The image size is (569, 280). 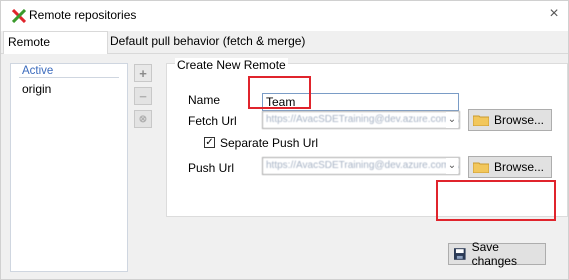 What do you see at coordinates (19, 16) in the screenshot?
I see `app-x-icon` at bounding box center [19, 16].